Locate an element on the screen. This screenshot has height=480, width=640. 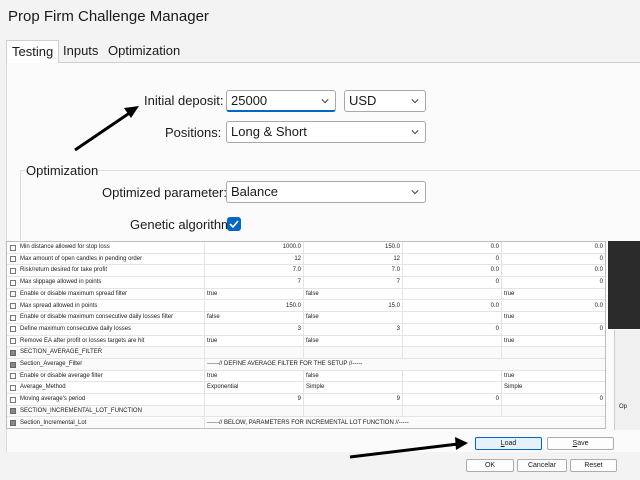
tab-testing: Testing is located at coordinates (33, 51).